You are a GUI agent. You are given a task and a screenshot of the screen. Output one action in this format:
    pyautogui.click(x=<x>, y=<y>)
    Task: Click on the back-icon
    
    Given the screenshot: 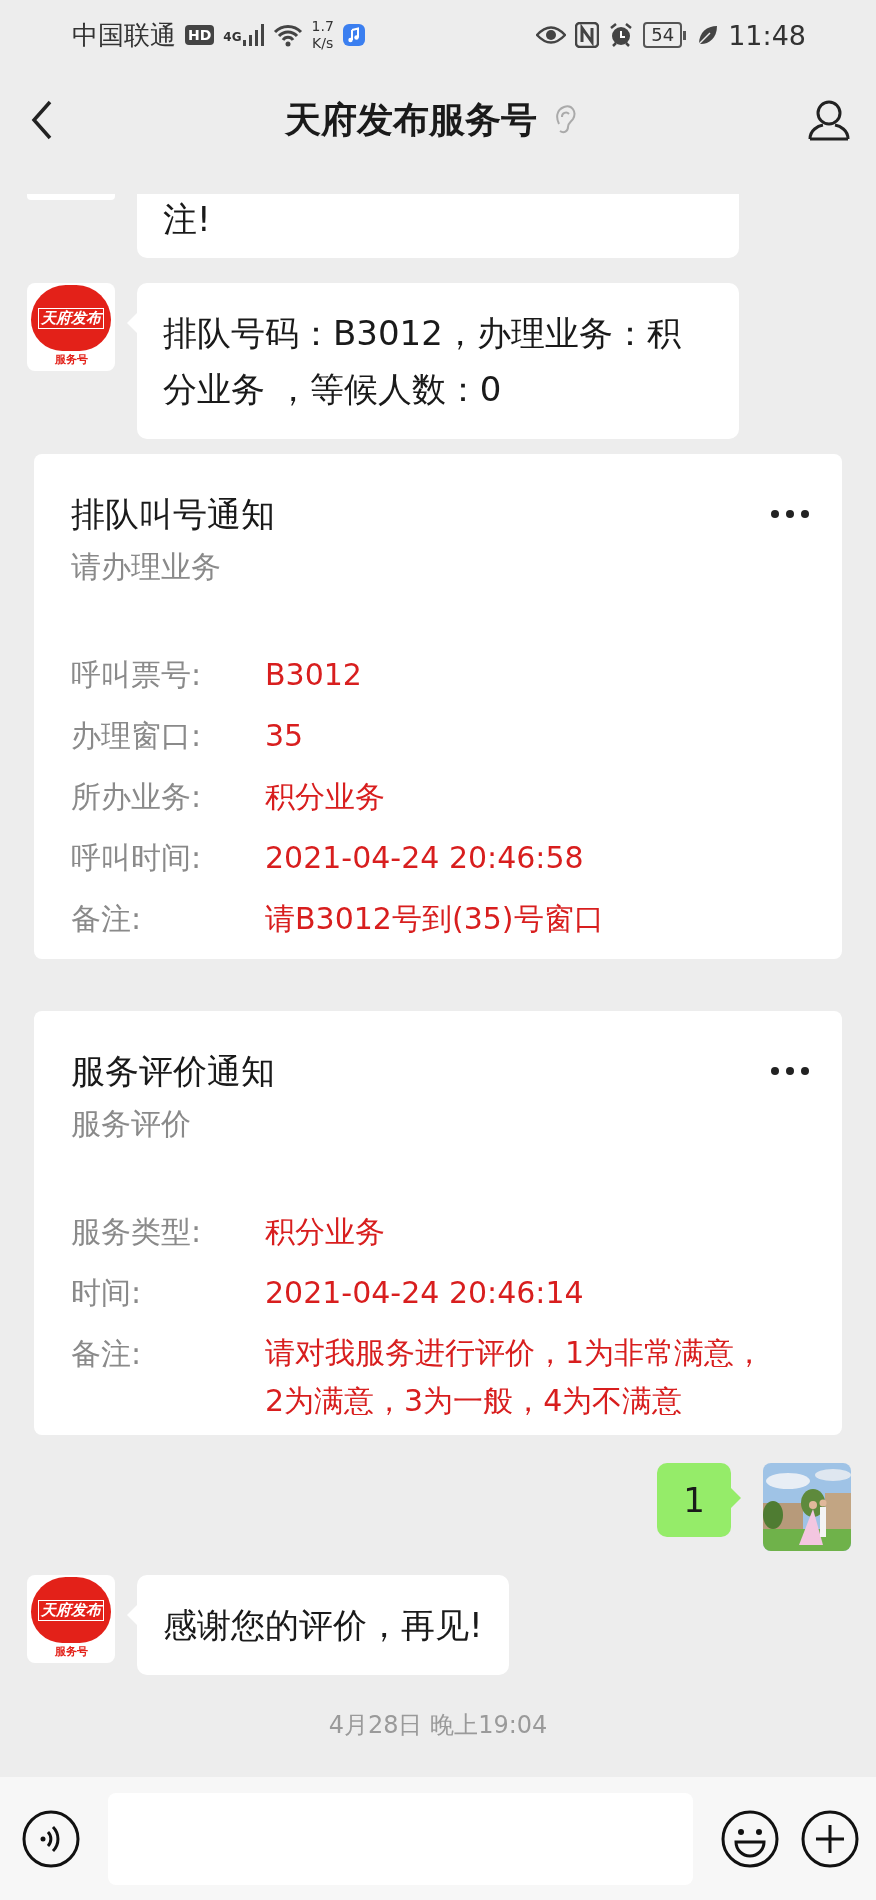 What is the action you would take?
    pyautogui.click(x=42, y=120)
    